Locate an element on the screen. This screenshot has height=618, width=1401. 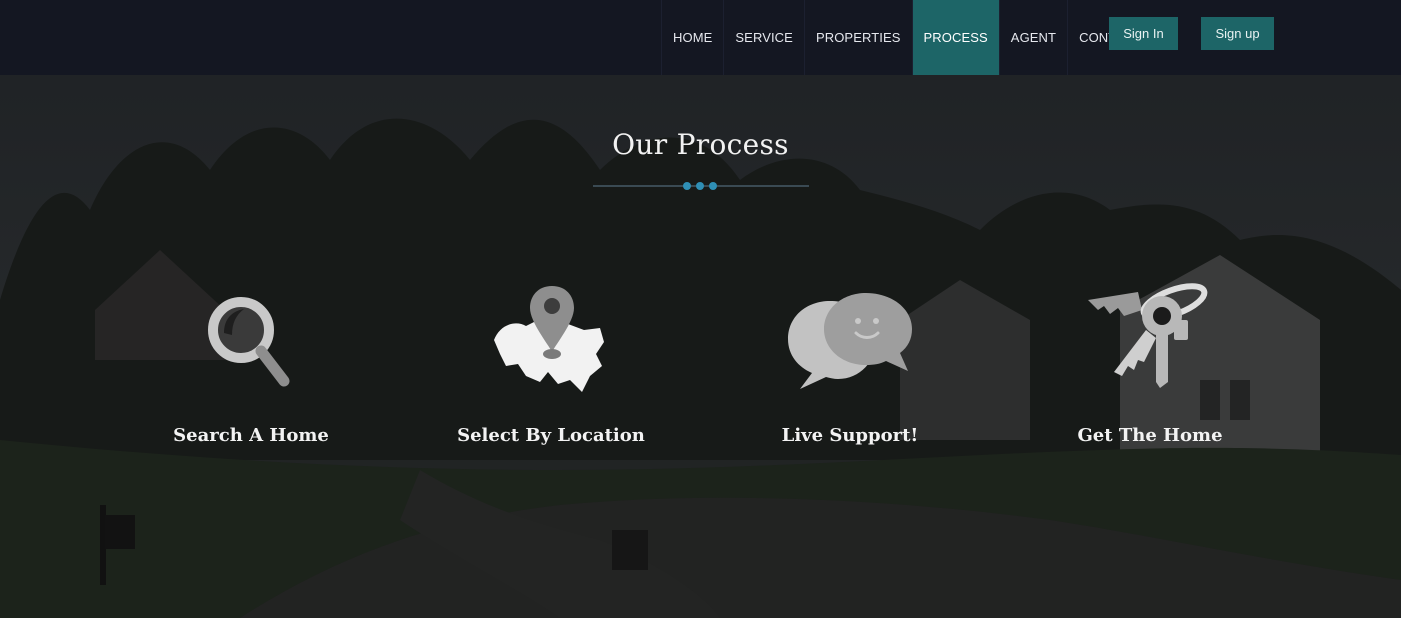
nav-service: SERVICE is located at coordinates (763, 37).